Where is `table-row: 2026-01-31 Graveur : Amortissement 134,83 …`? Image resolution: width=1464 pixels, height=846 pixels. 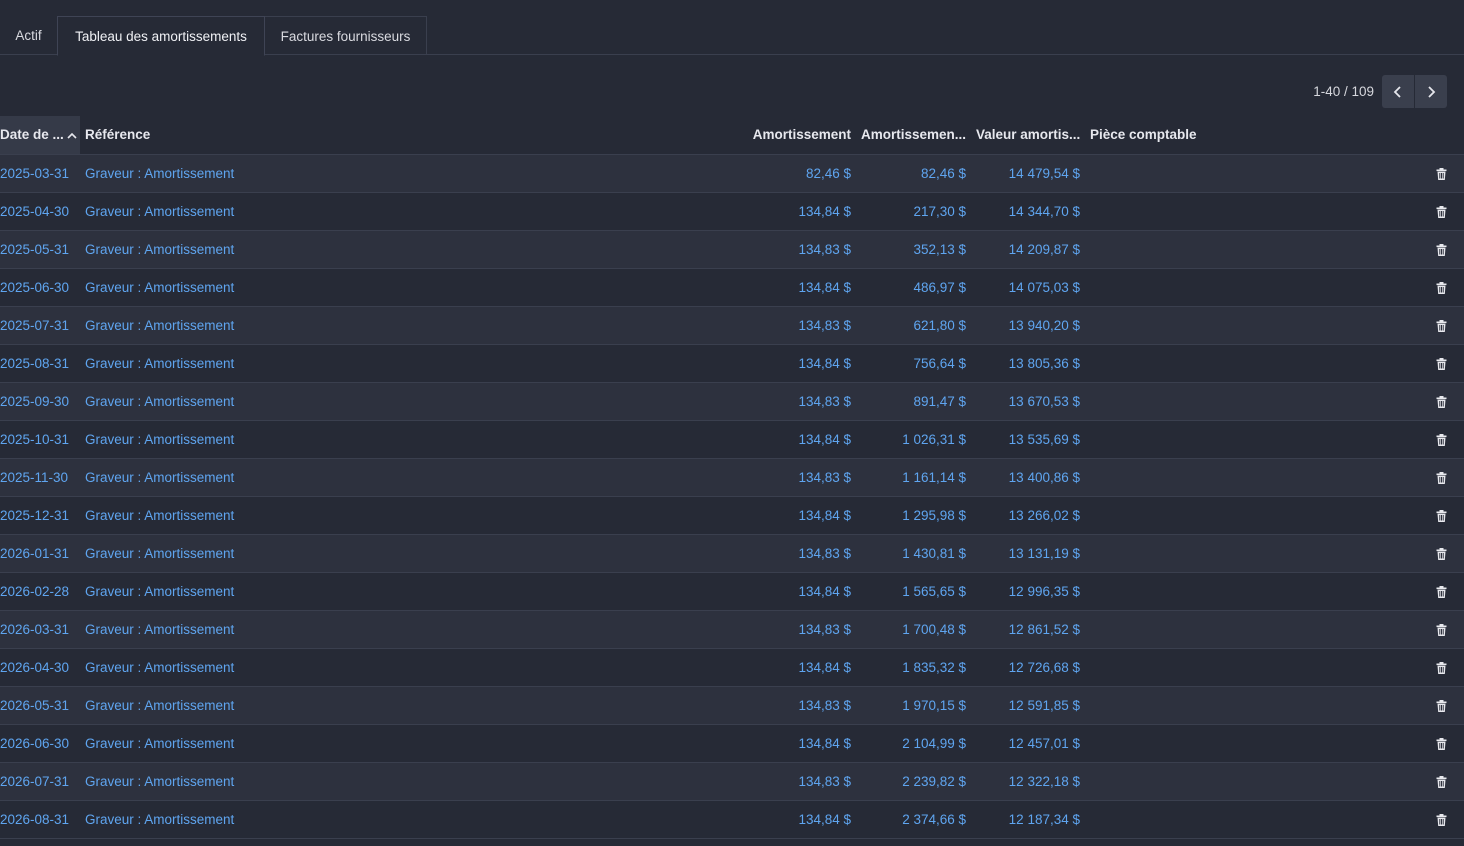 table-row: 2026-01-31 Graveur : Amortissement 134,83 … is located at coordinates (732, 553).